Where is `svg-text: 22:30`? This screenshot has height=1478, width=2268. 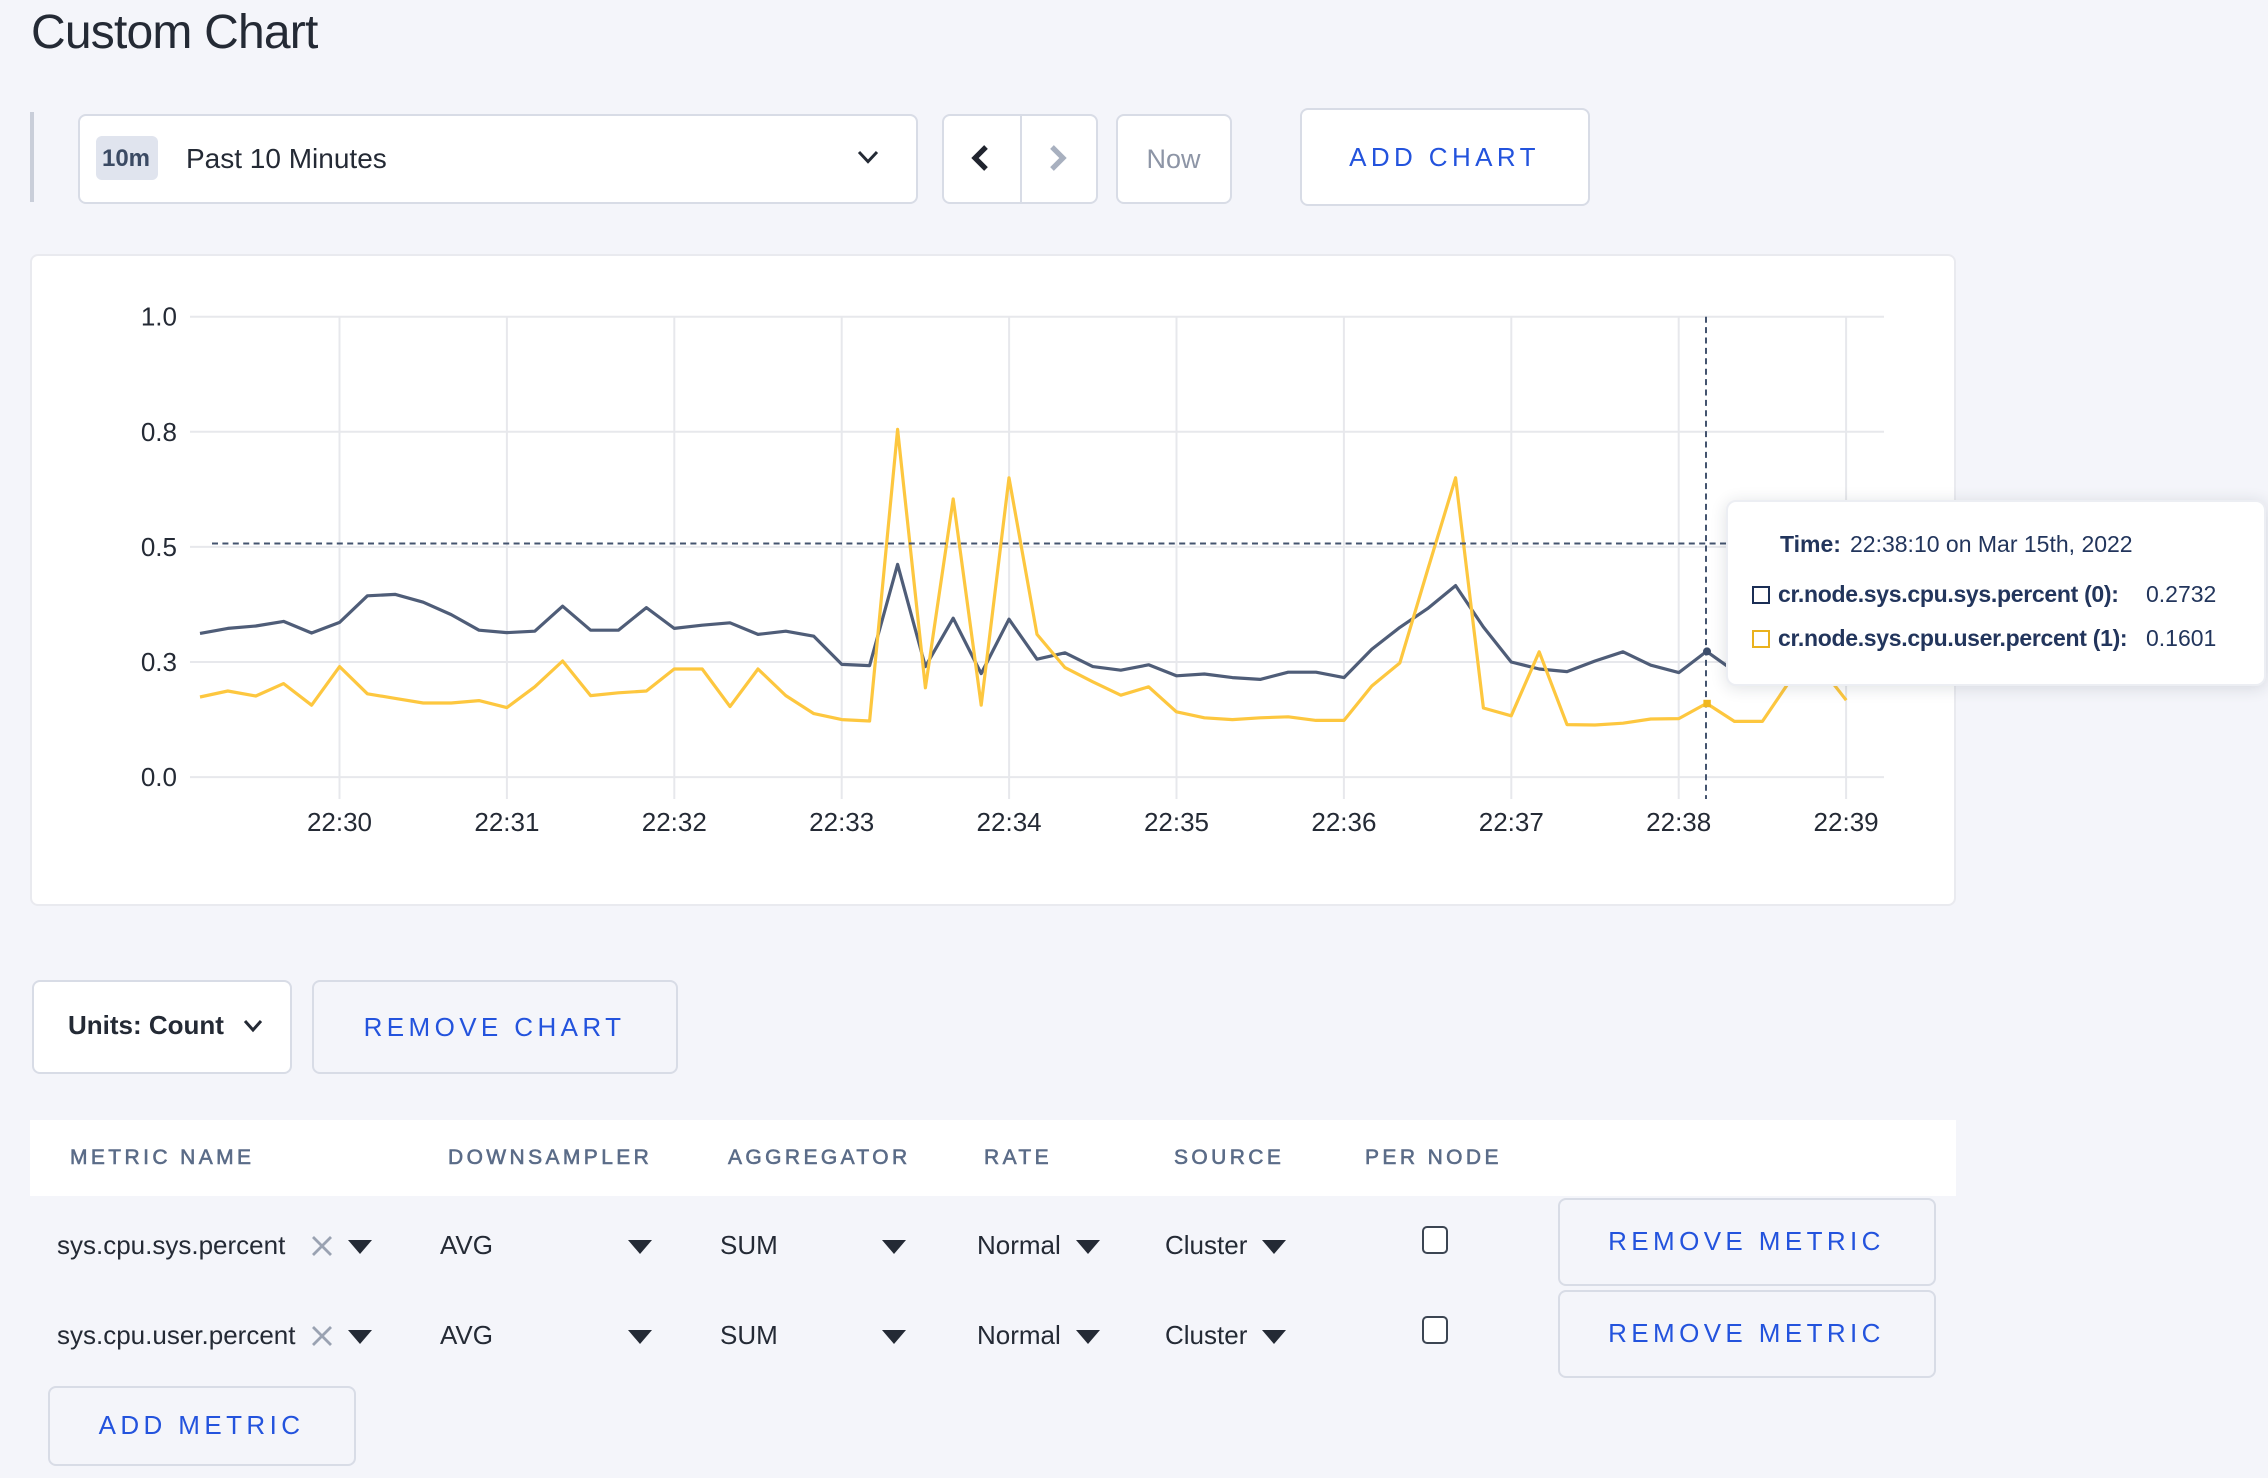 svg-text: 22:30 is located at coordinates (339, 821).